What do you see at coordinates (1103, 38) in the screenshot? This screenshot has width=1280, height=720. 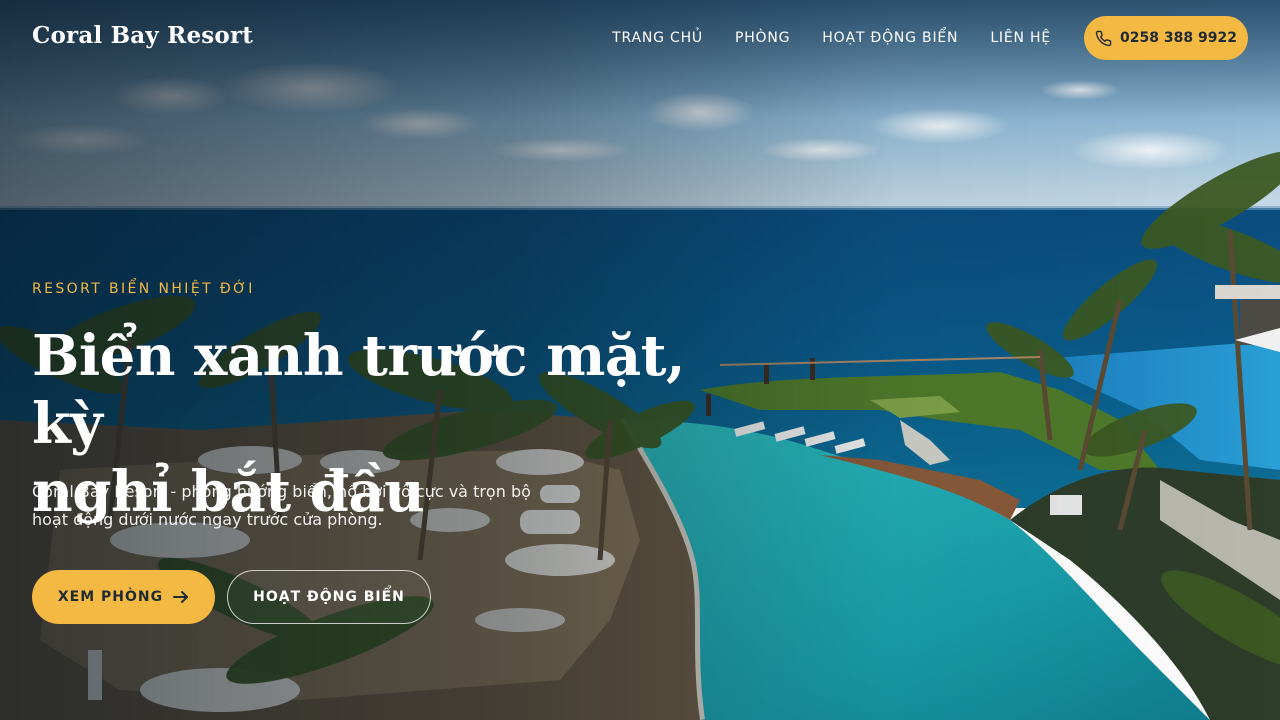 I see `phone-icon` at bounding box center [1103, 38].